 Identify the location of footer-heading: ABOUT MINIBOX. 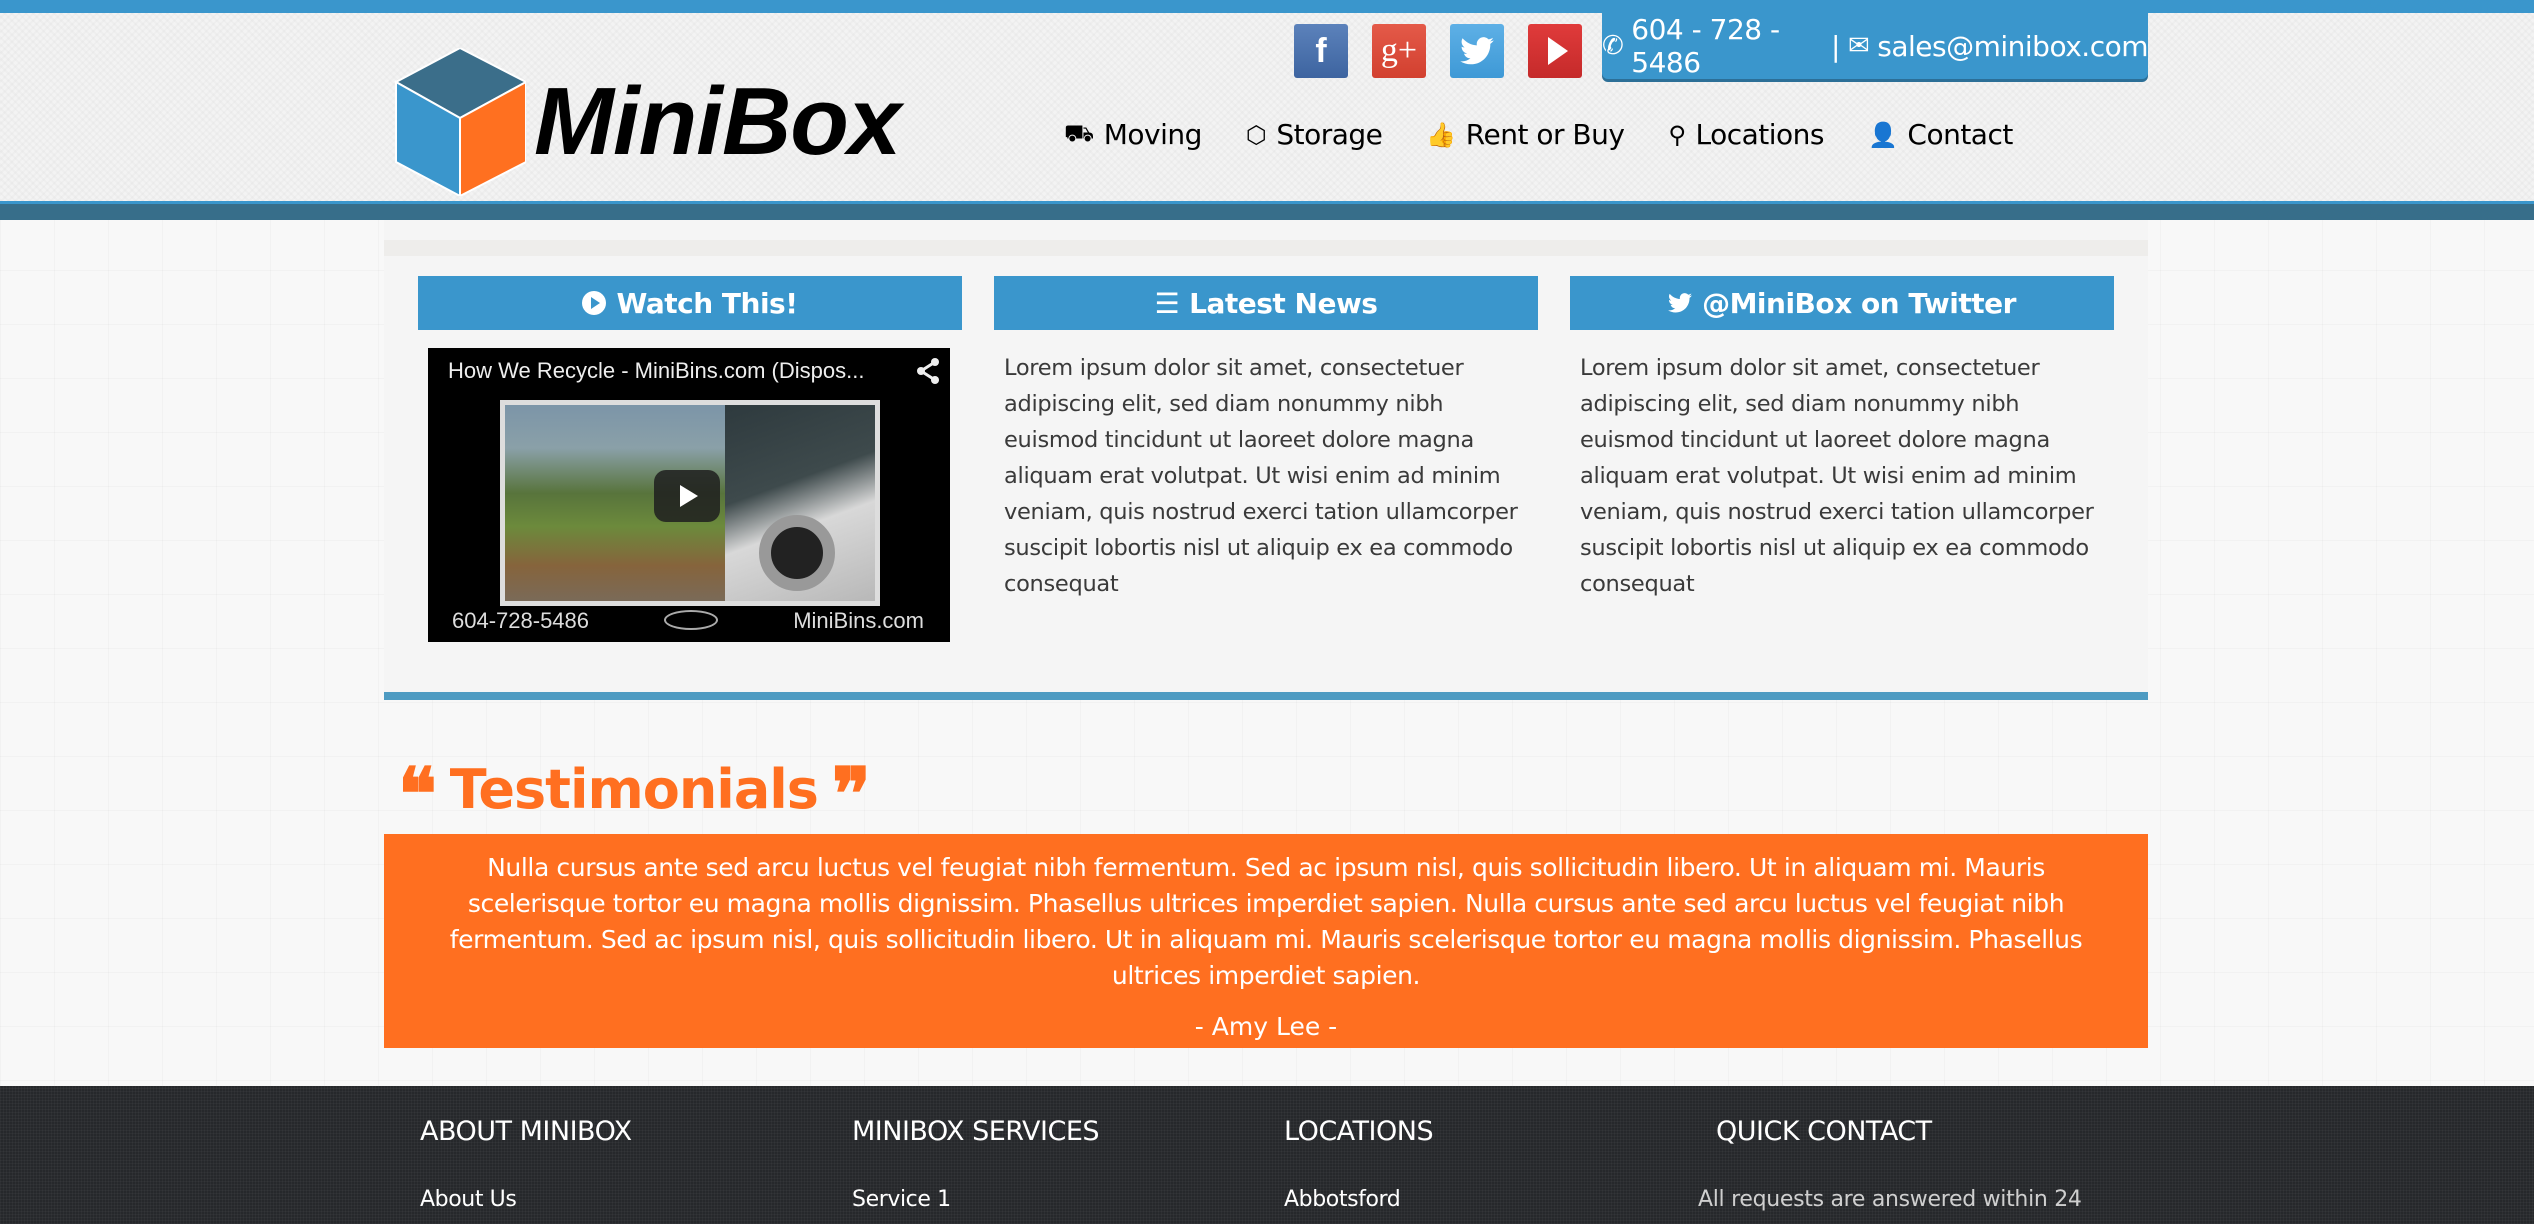
(526, 1131).